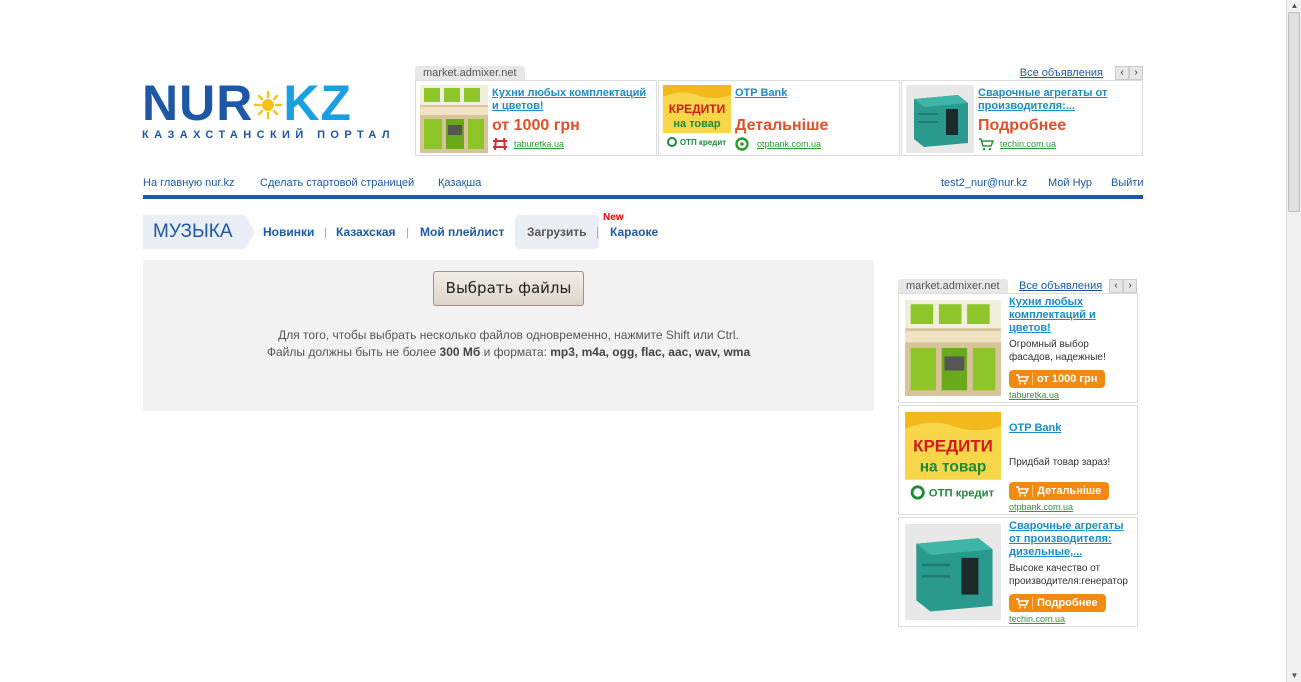 This screenshot has height=682, width=1301. Describe the element at coordinates (268, 135) in the screenshot. I see `logo-subtitle: КАЗАХСТАНСКИЙ ПОРТАЛ` at that location.